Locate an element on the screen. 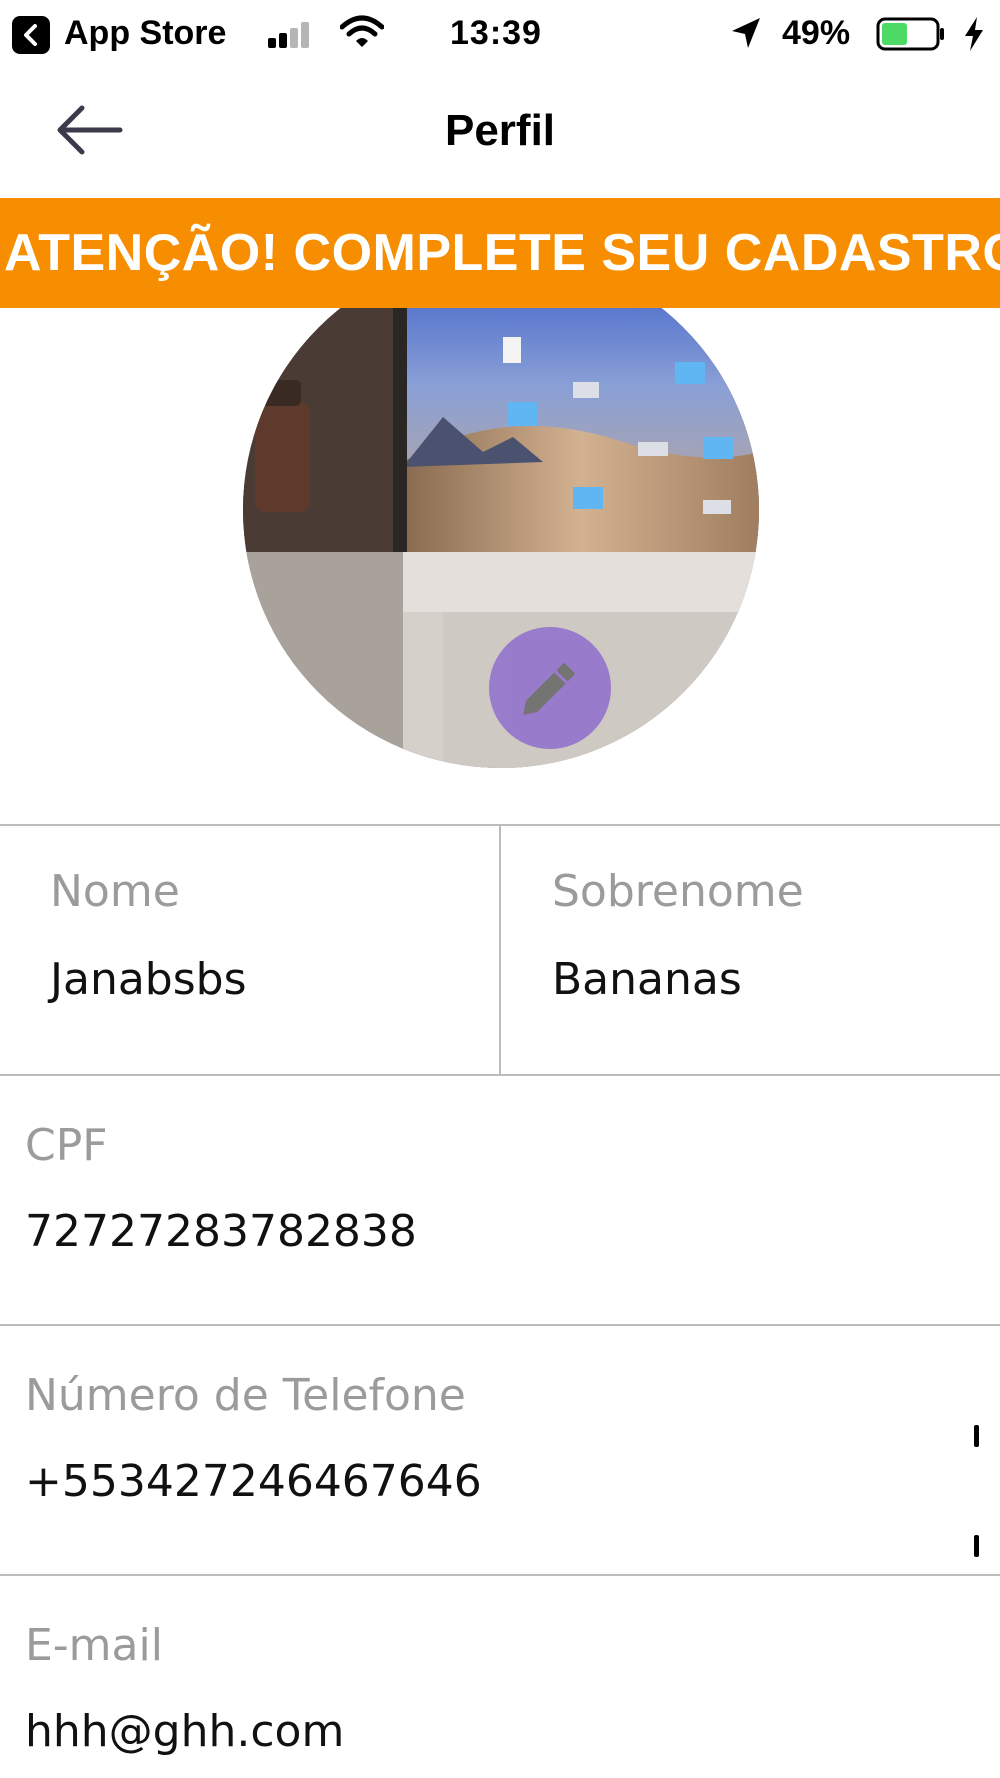 The width and height of the screenshot is (1000, 1778). first-name-value: Janabsbs is located at coordinates (148, 979).